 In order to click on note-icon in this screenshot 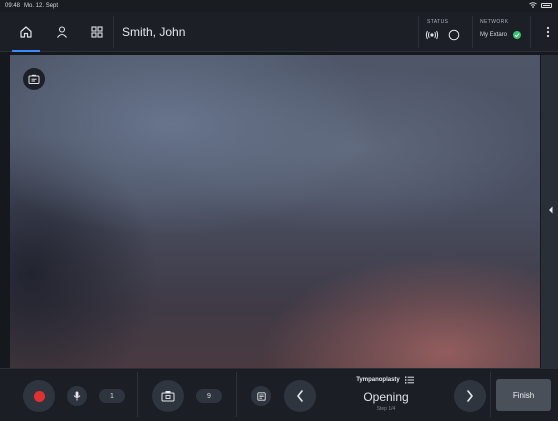, I will do `click(261, 396)`.